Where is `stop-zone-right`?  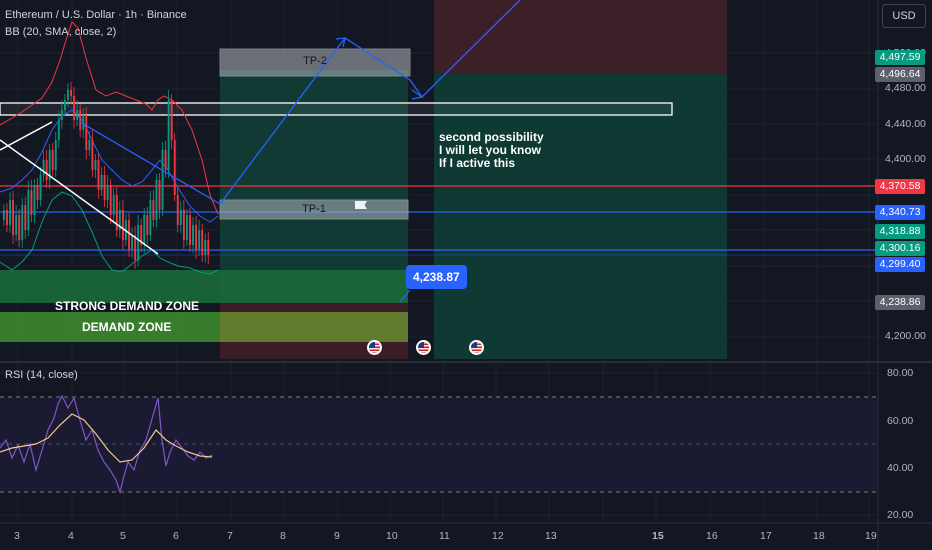
stop-zone-right is located at coordinates (580, 37).